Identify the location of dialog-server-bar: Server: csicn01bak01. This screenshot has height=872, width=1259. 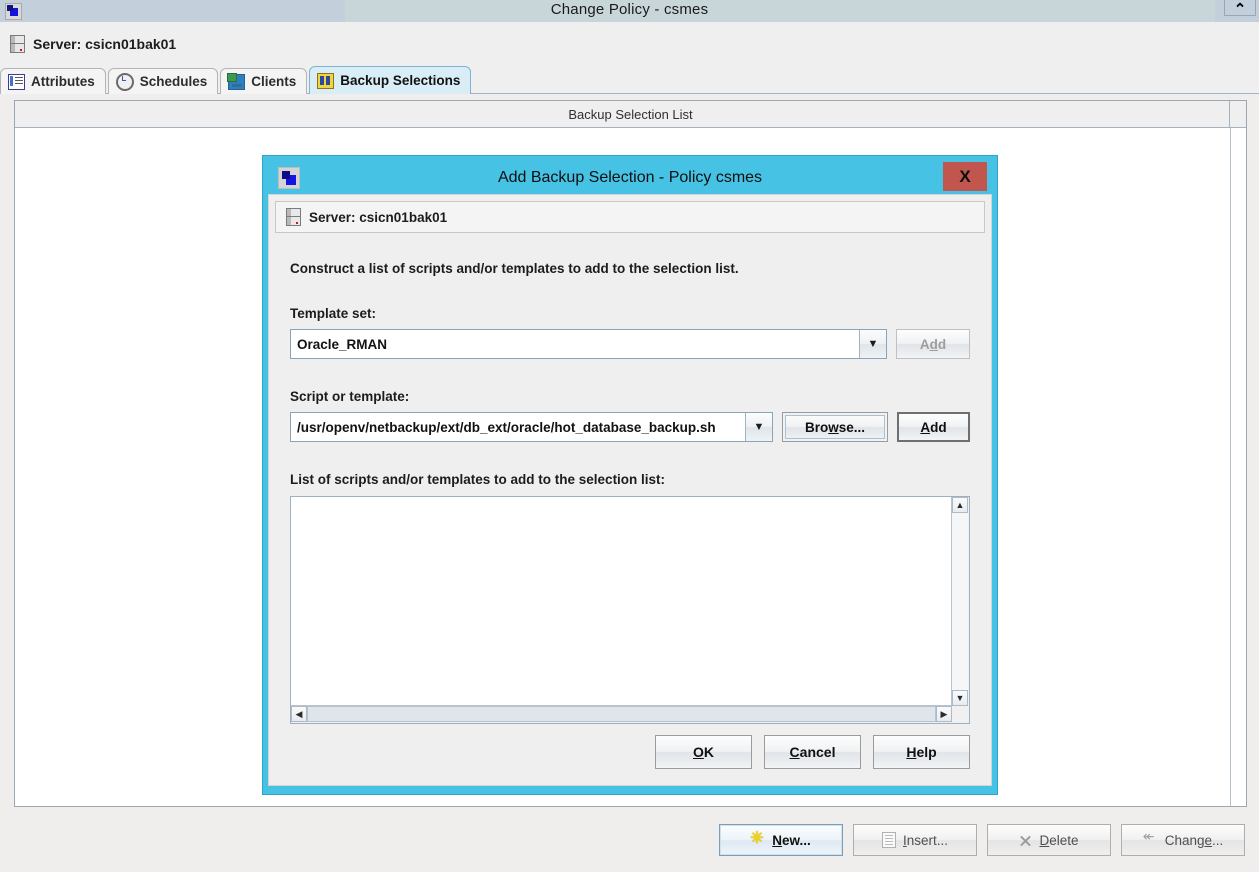
(630, 217).